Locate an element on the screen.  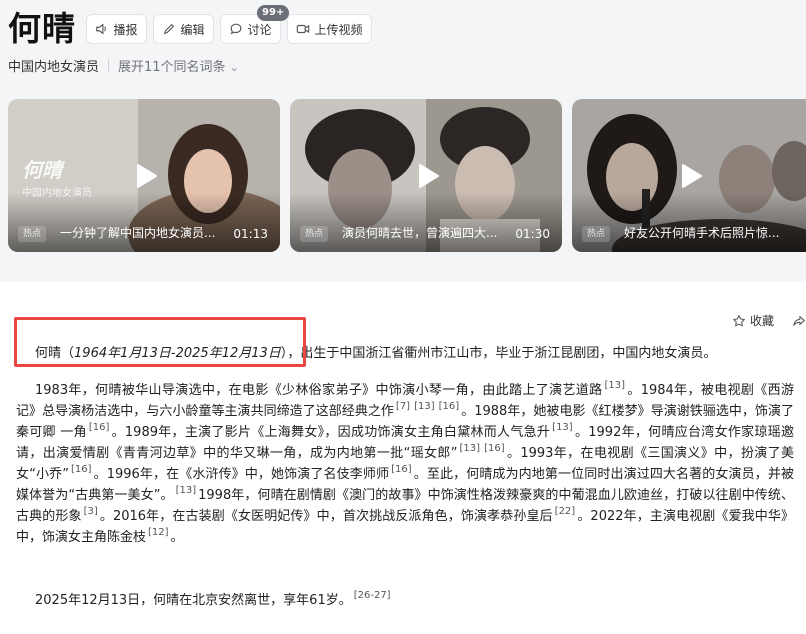
edit-label: 编辑 is located at coordinates (192, 29).